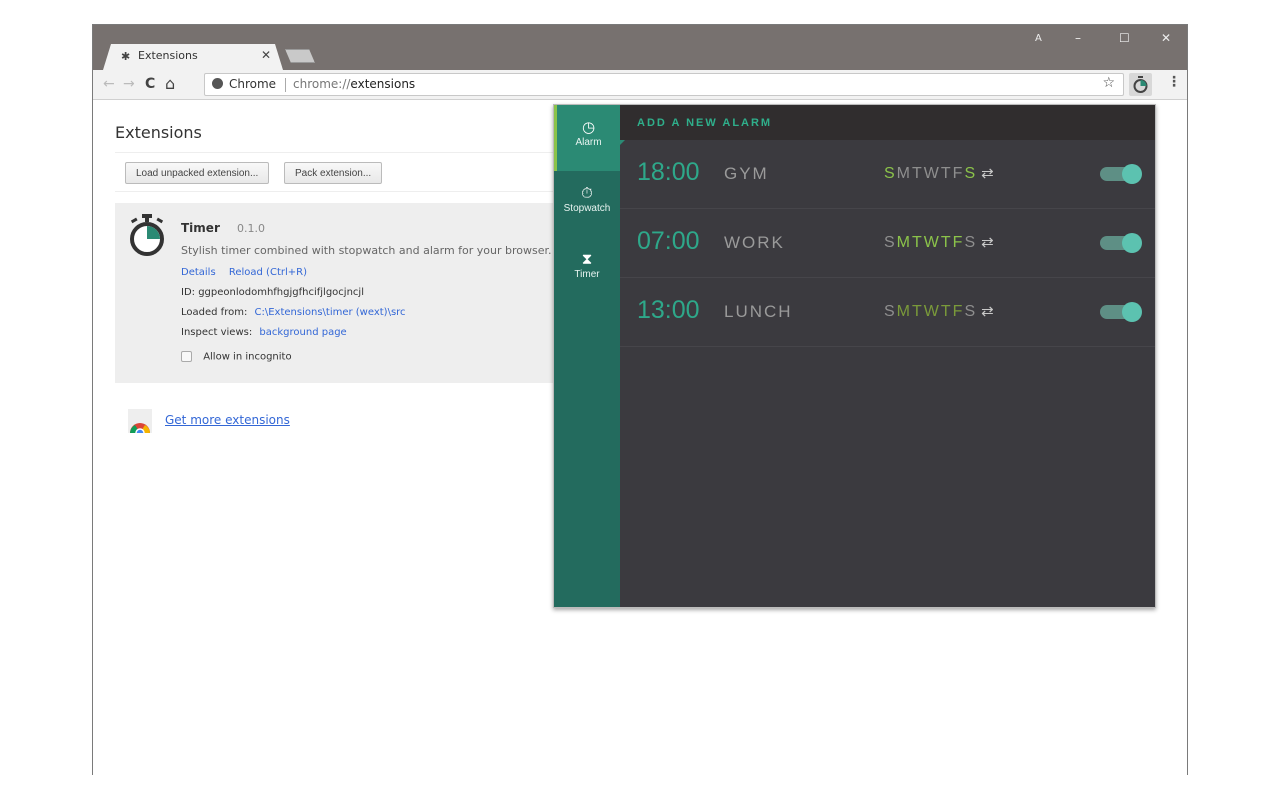  I want to click on page-title: Extensions, so click(158, 132).